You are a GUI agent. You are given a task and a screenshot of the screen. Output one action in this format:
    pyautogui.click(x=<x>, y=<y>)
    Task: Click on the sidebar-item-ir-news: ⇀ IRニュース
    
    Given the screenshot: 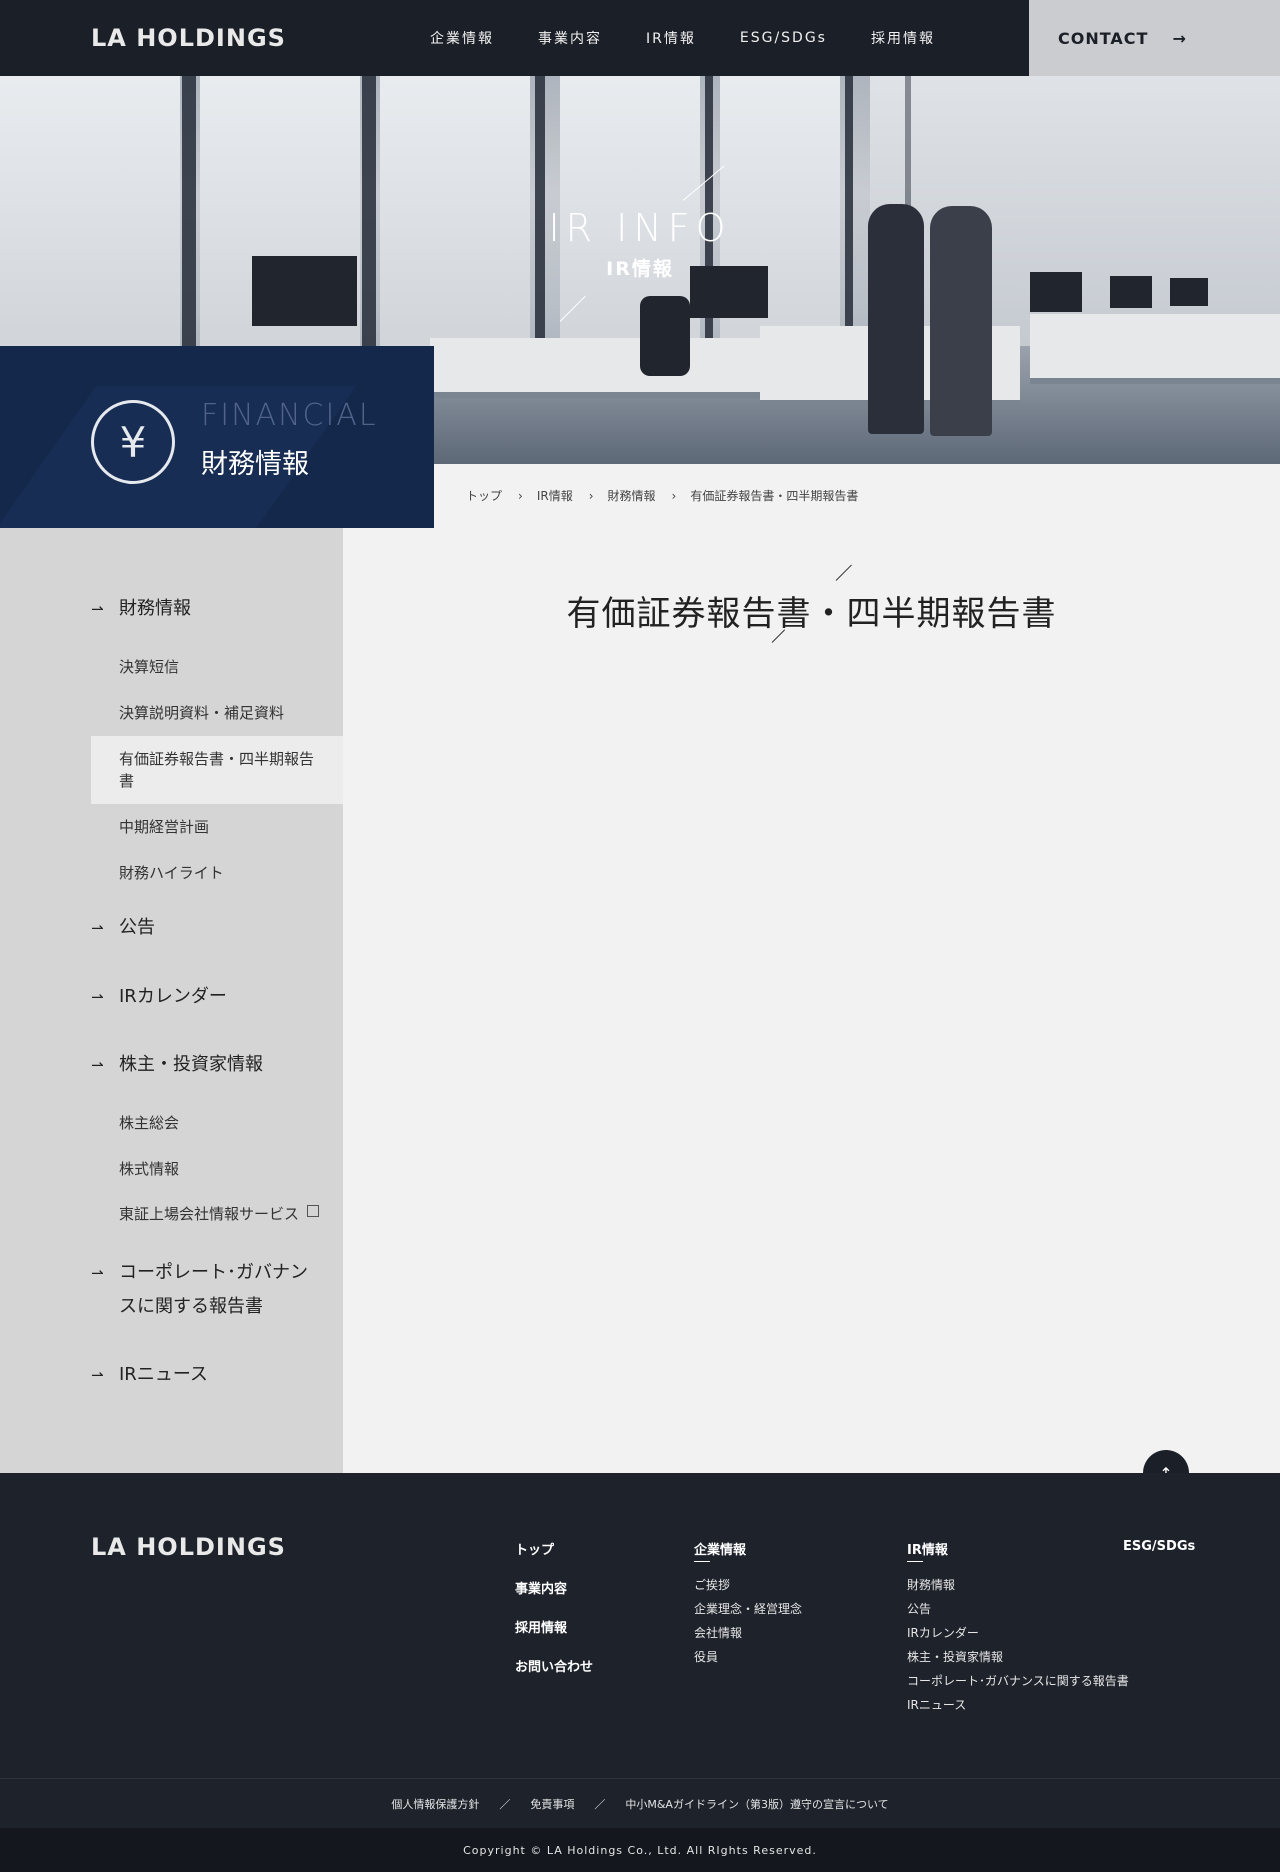 What is the action you would take?
    pyautogui.click(x=205, y=1375)
    